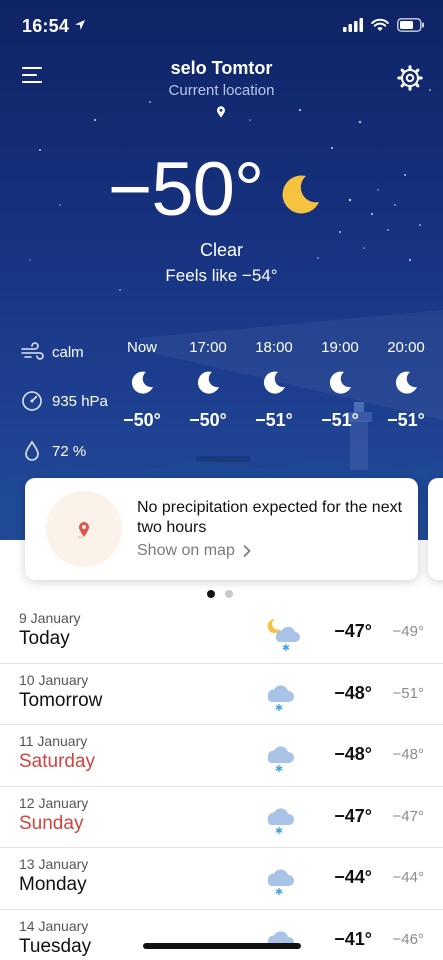 The width and height of the screenshot is (443, 960). Describe the element at coordinates (408, 877) in the screenshot. I see `day-low: −44°` at that location.